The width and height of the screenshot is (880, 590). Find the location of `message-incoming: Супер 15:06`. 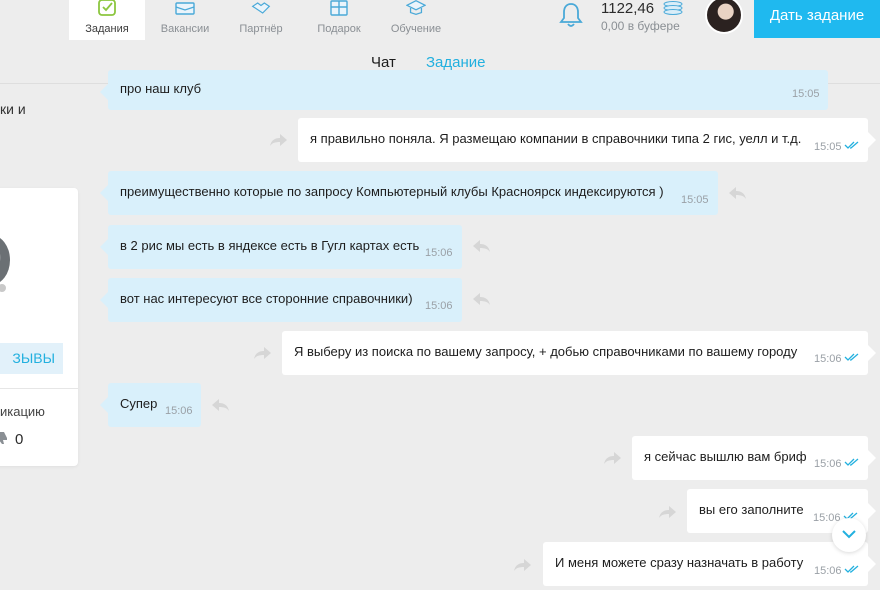

message-incoming: Супер 15:06 is located at coordinates (150, 405).